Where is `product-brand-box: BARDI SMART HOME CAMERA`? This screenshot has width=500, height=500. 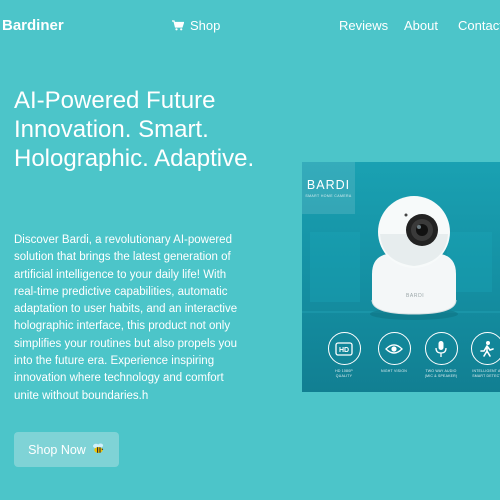
product-brand-box: BARDI SMART HOME CAMERA is located at coordinates (328, 188).